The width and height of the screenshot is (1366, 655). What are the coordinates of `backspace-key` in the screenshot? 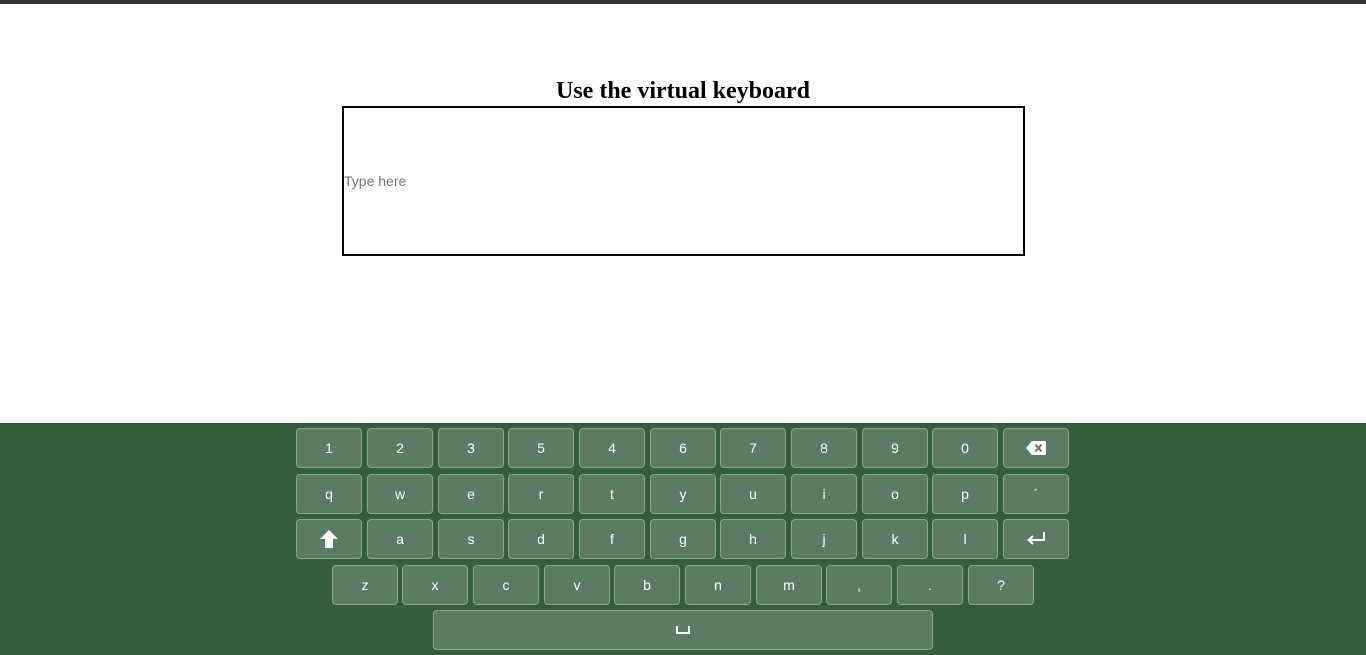 It's located at (1036, 448).